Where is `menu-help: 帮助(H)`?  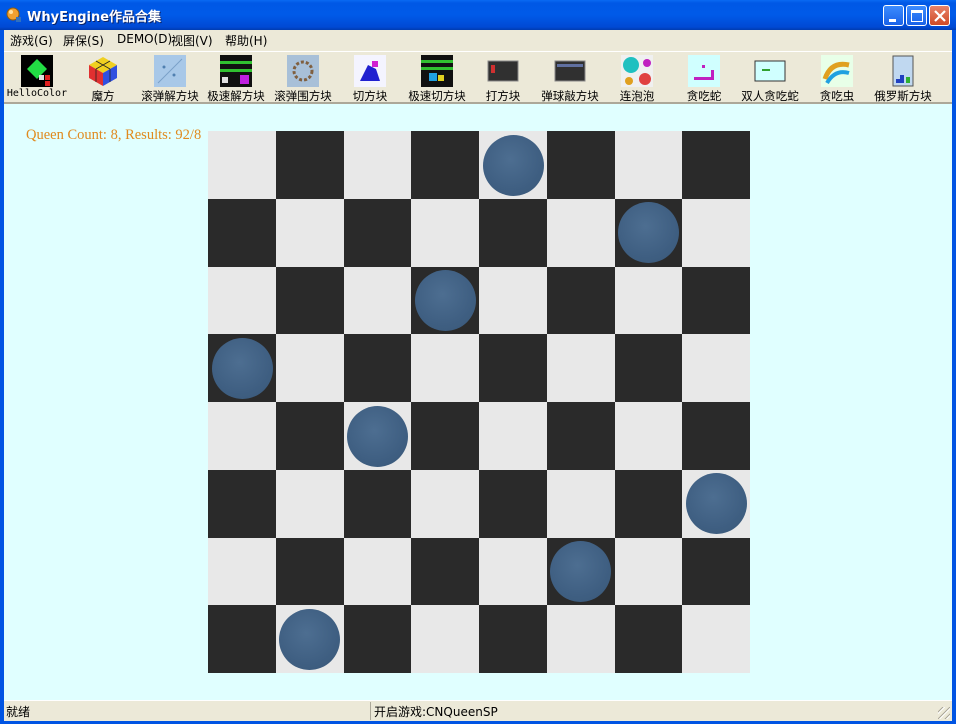 menu-help: 帮助(H) is located at coordinates (246, 40).